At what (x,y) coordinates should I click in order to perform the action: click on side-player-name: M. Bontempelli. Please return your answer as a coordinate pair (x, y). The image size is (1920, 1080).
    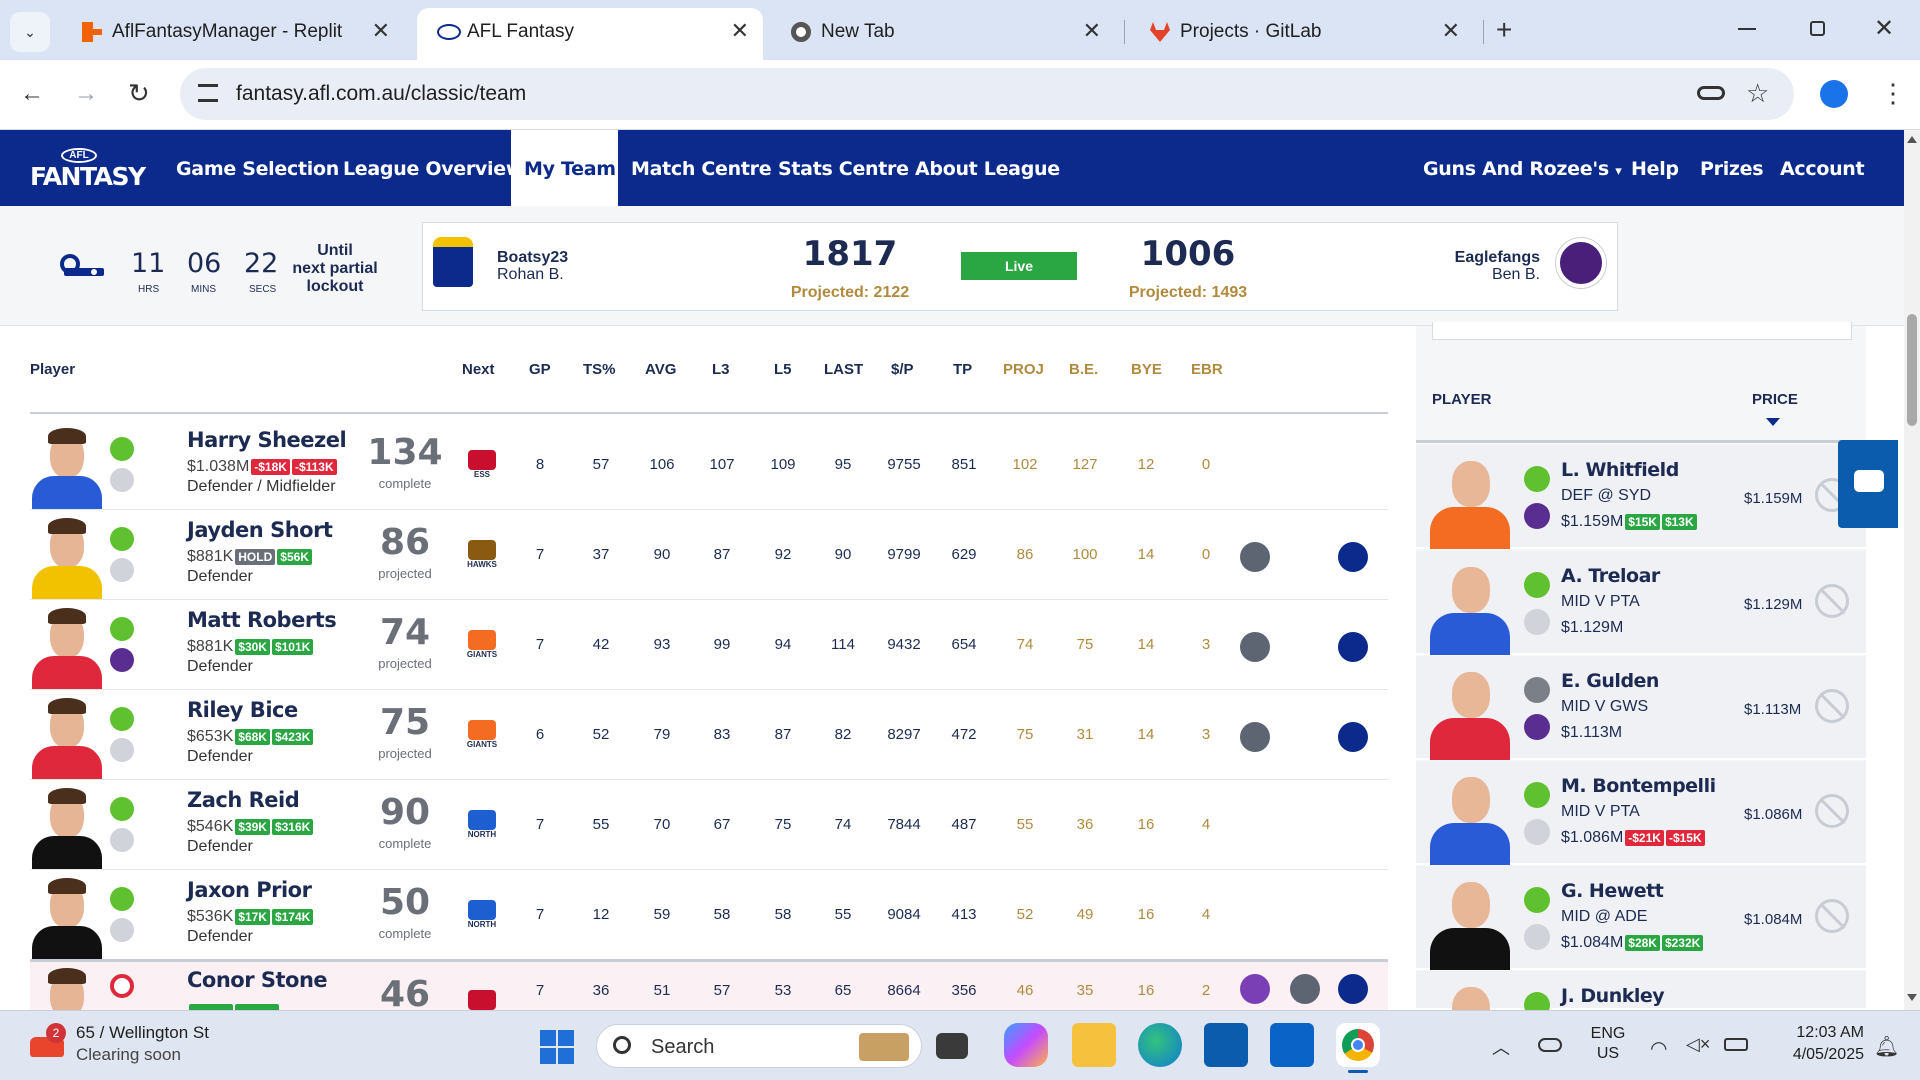
    Looking at the image, I should click on (1638, 786).